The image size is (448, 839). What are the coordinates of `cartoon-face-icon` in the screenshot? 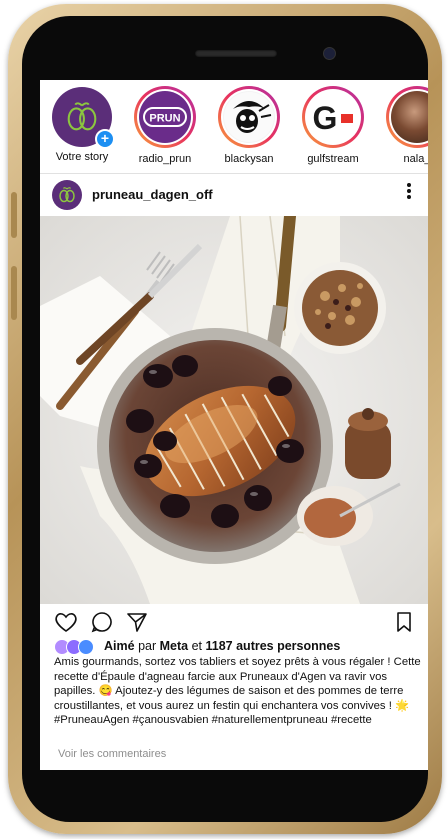 It's located at (249, 117).